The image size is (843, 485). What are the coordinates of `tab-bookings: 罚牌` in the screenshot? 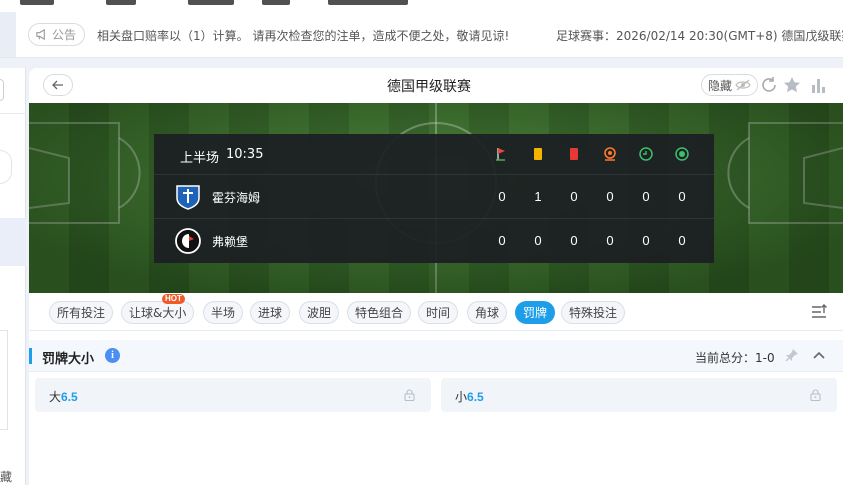 It's located at (535, 312).